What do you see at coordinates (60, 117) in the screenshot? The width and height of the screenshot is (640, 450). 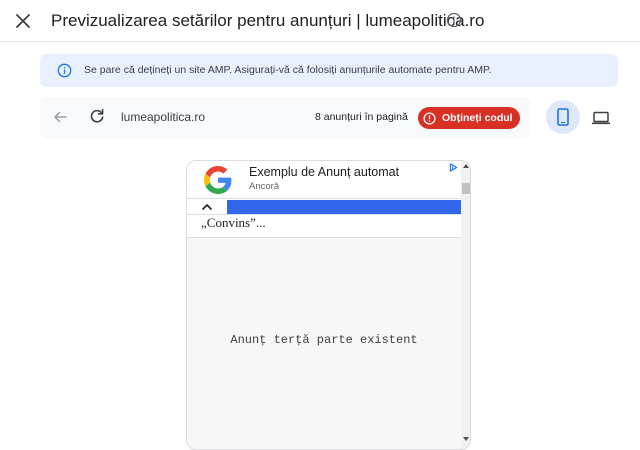 I see `back-arrow-icon` at bounding box center [60, 117].